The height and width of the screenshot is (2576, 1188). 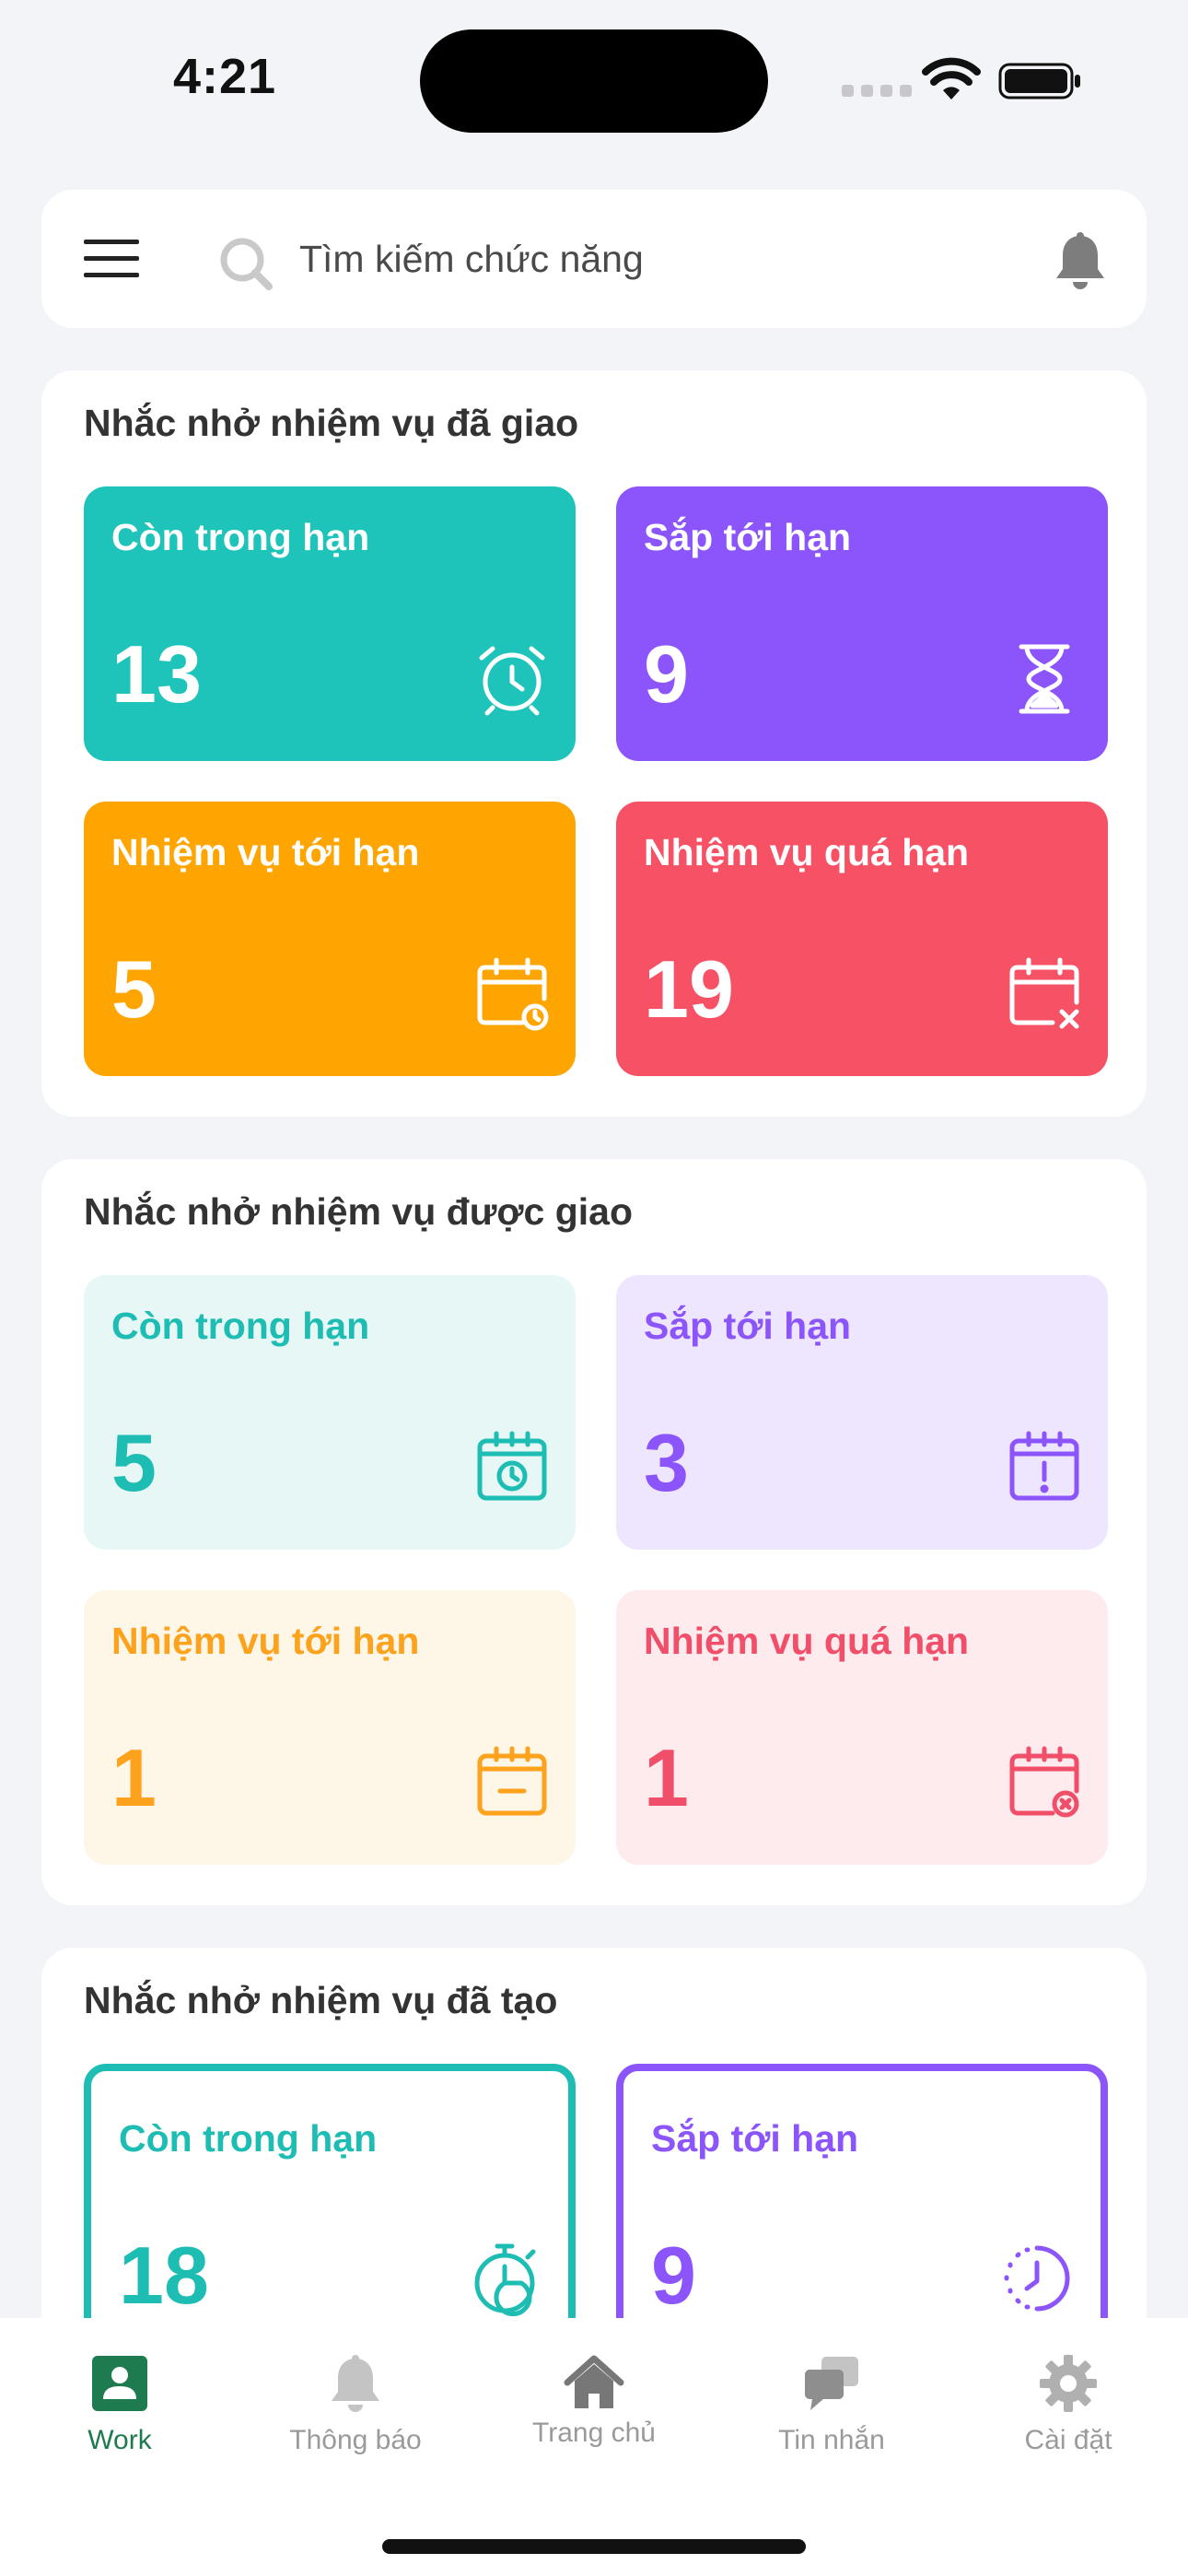 What do you see at coordinates (951, 78) in the screenshot?
I see `wifi-icon` at bounding box center [951, 78].